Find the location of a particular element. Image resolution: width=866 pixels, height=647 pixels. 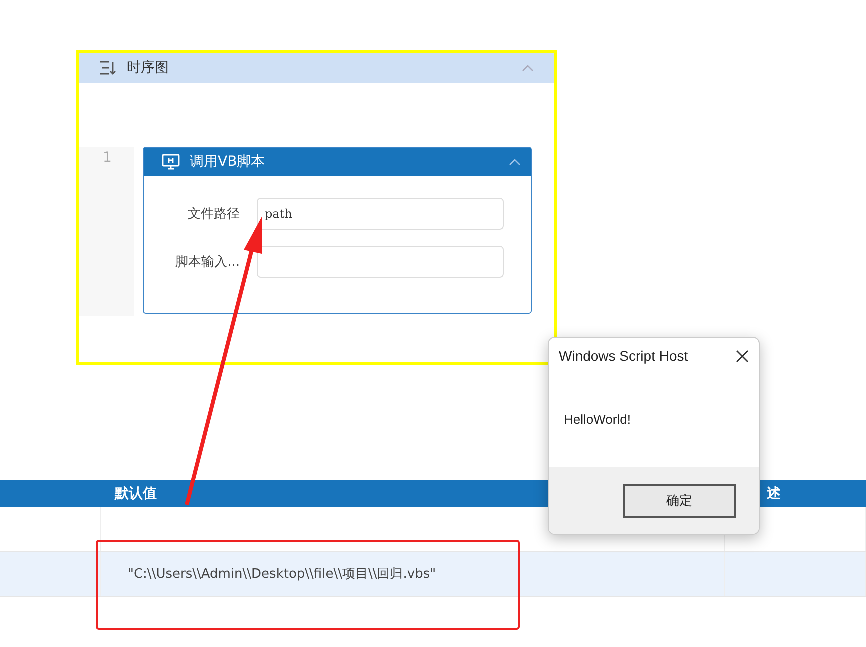

card-title: 调用VB脚本 is located at coordinates (228, 162).